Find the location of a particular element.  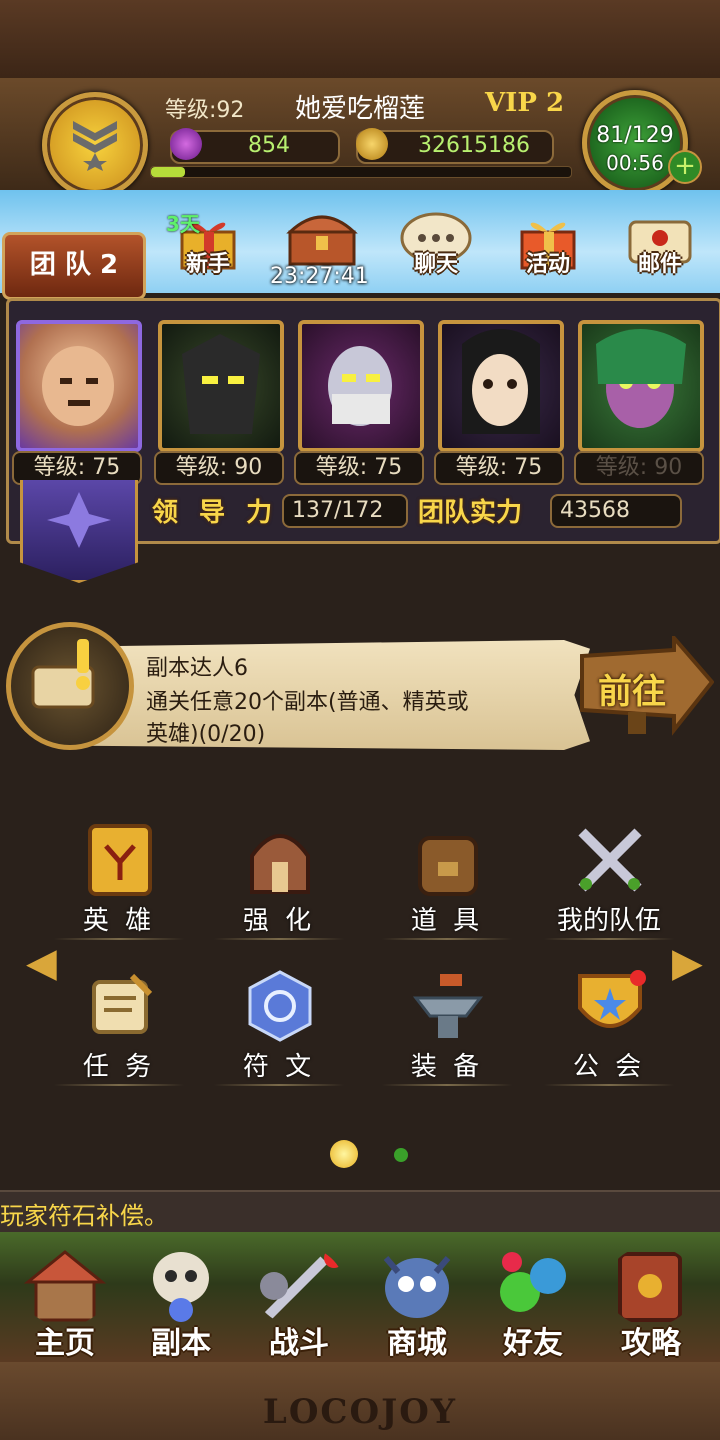

leadership-value: 137/172 is located at coordinates (345, 511).